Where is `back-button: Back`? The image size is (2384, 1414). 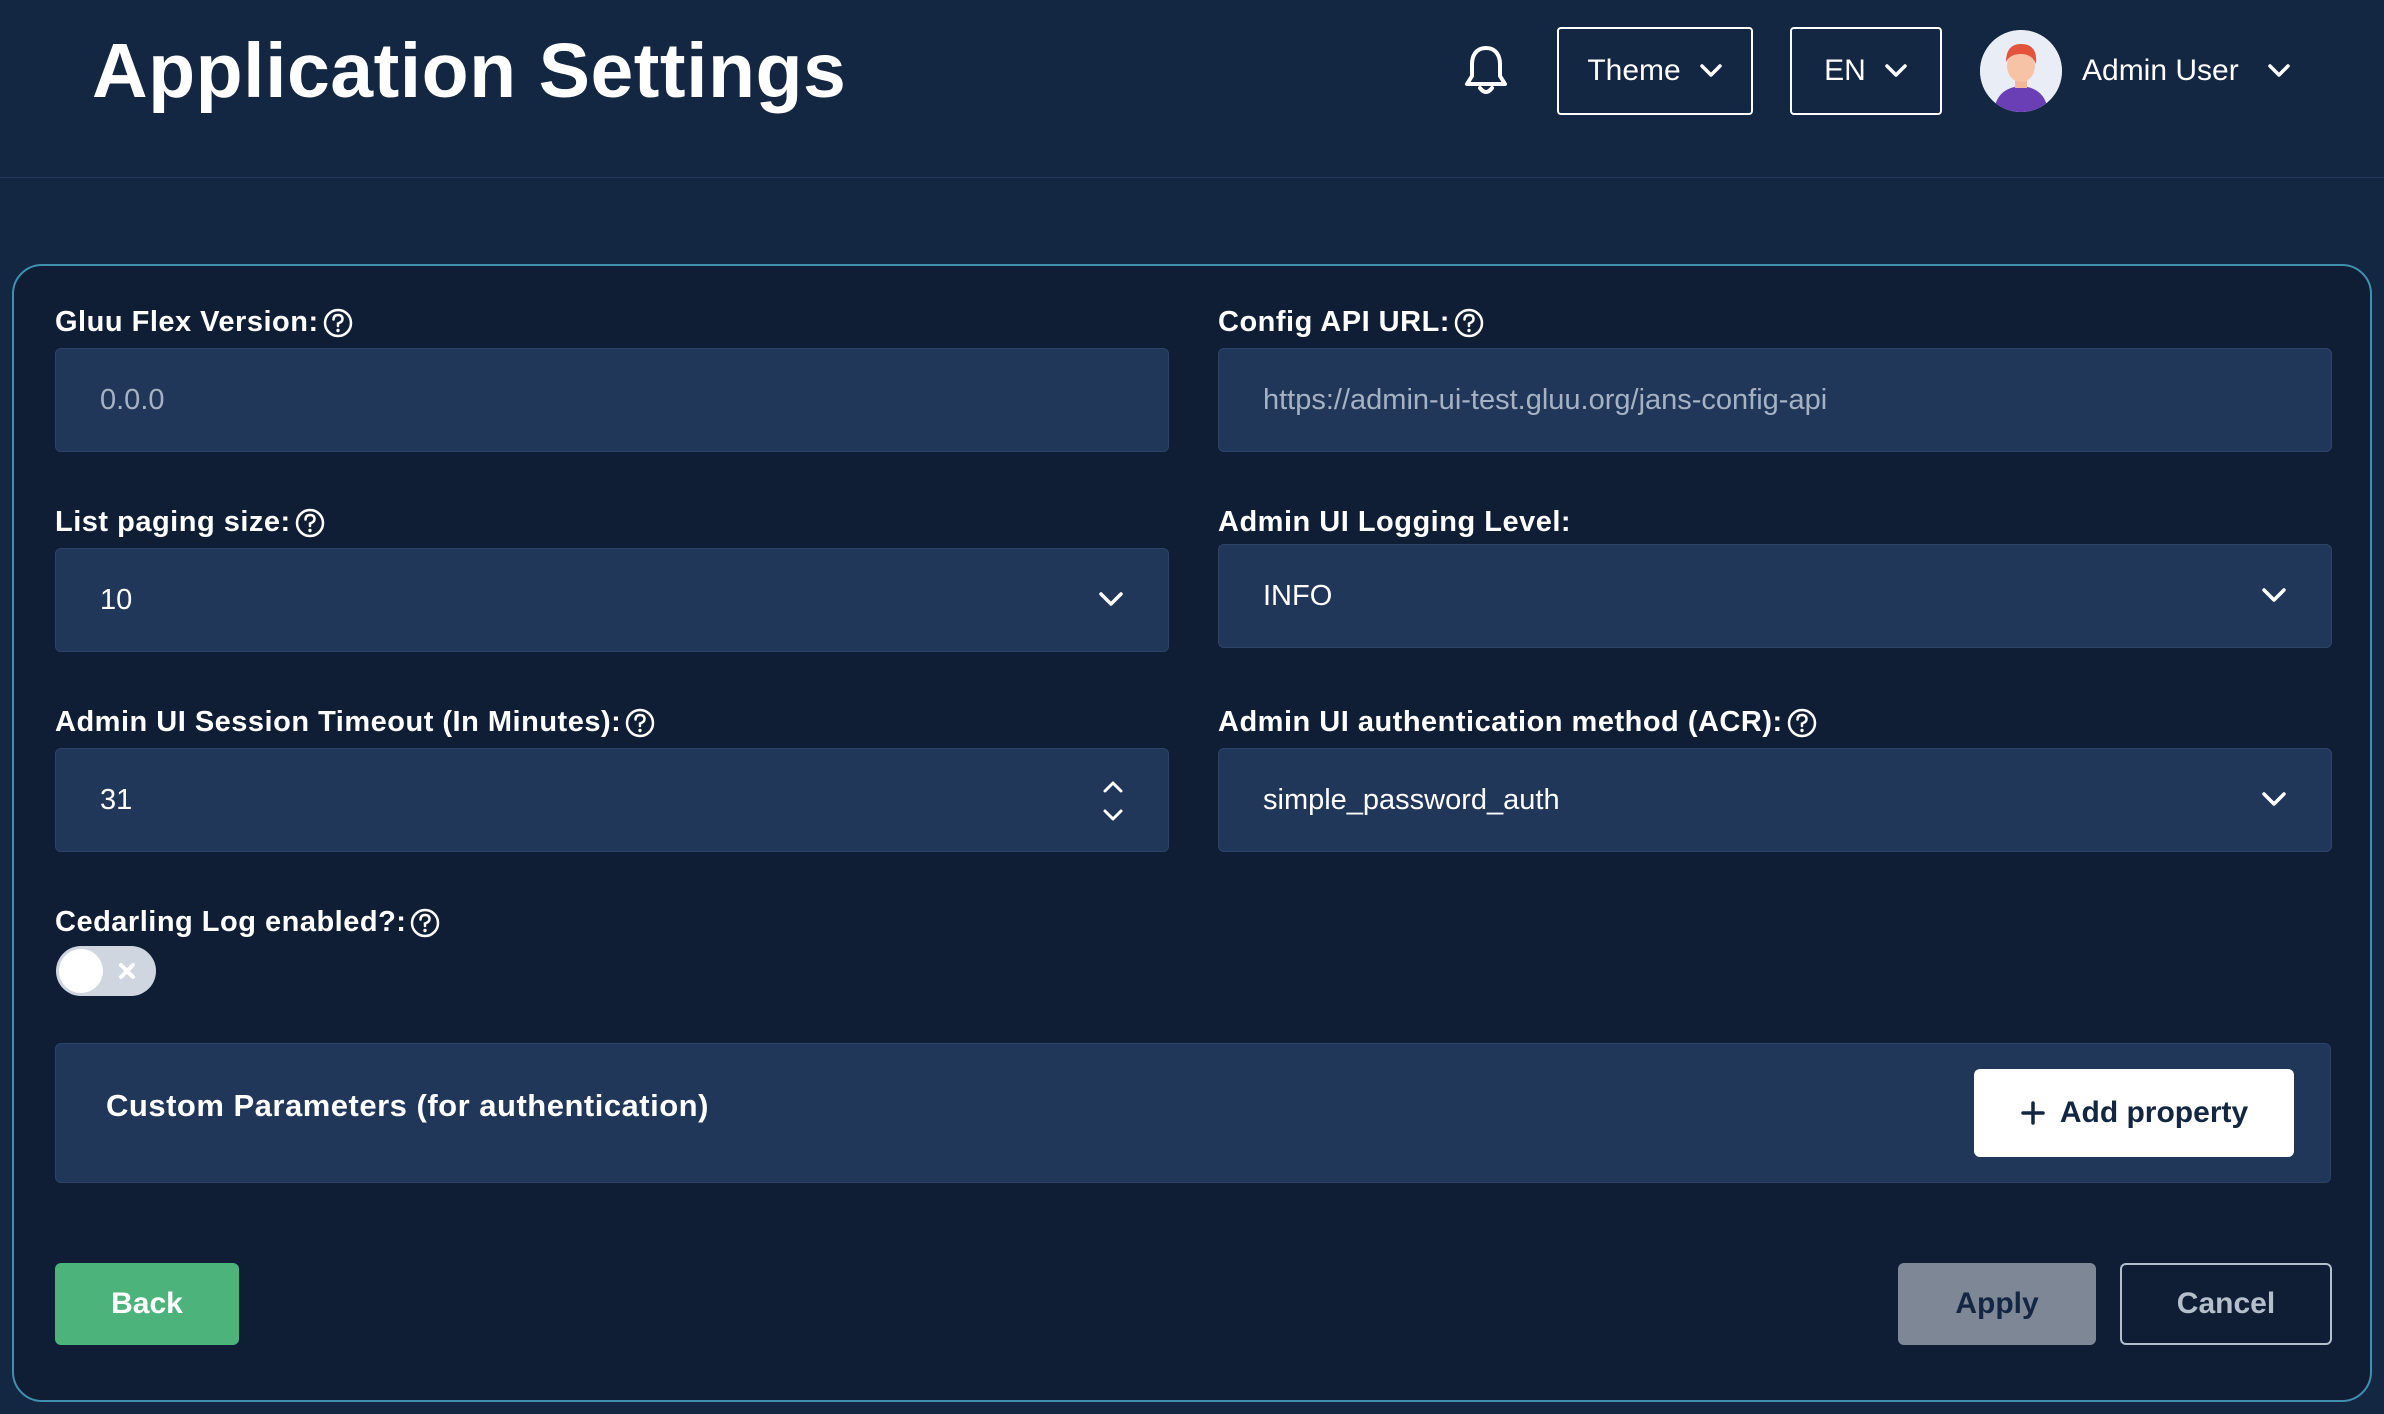 back-button: Back is located at coordinates (147, 1304).